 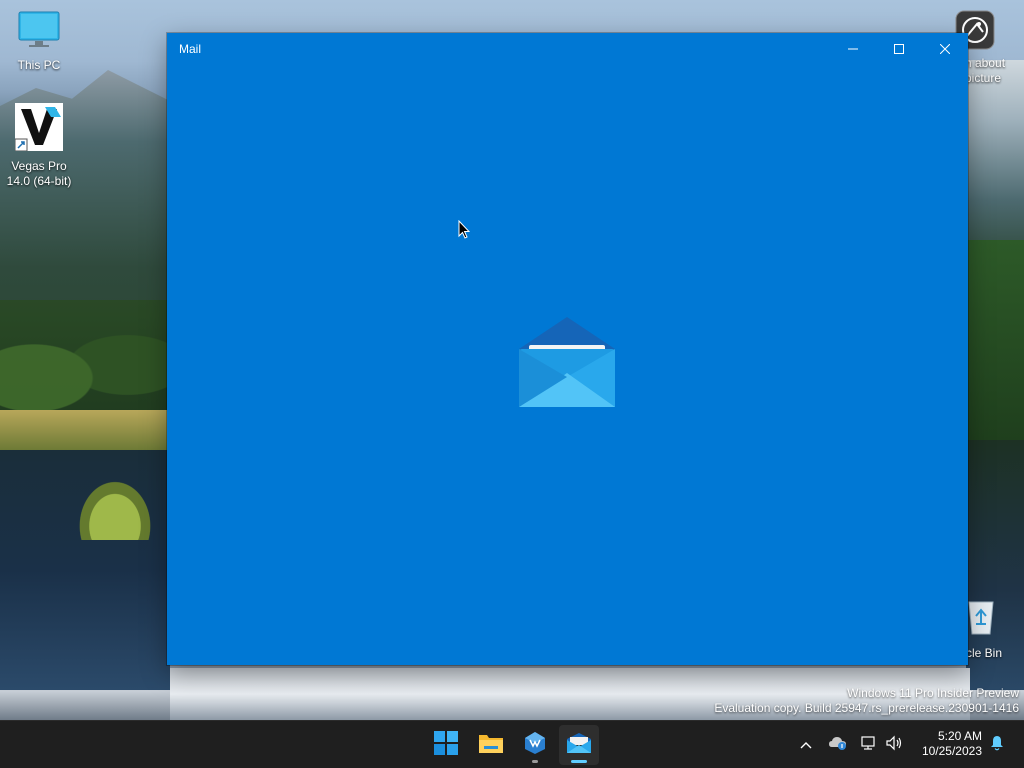 I want to click on maximize-button, so click(x=899, y=49).